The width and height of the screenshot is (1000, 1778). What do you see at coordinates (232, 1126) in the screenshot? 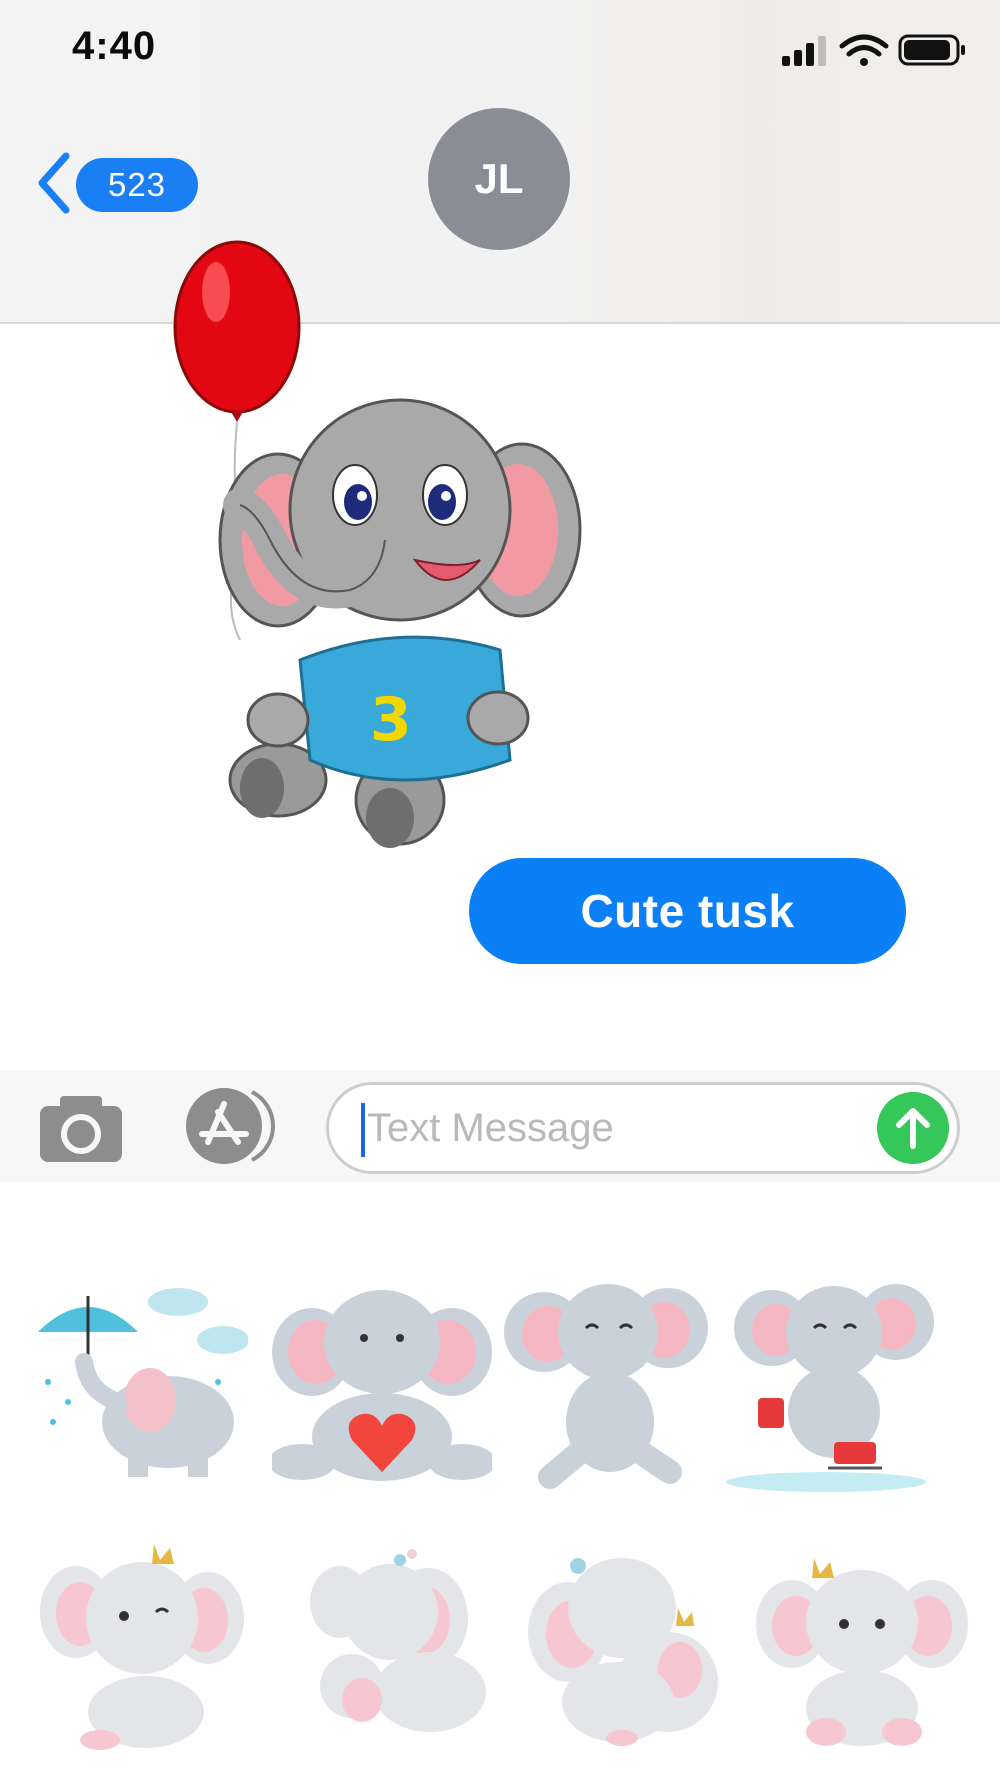
I see `app-store-icon` at bounding box center [232, 1126].